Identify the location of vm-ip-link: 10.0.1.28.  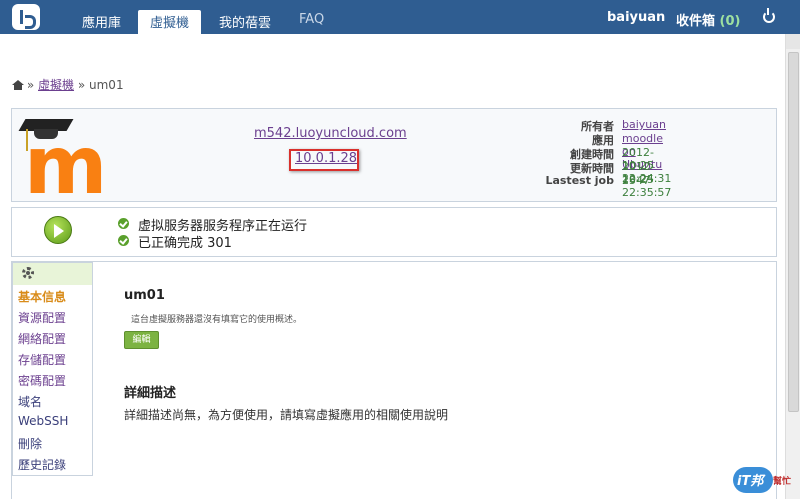
(326, 158).